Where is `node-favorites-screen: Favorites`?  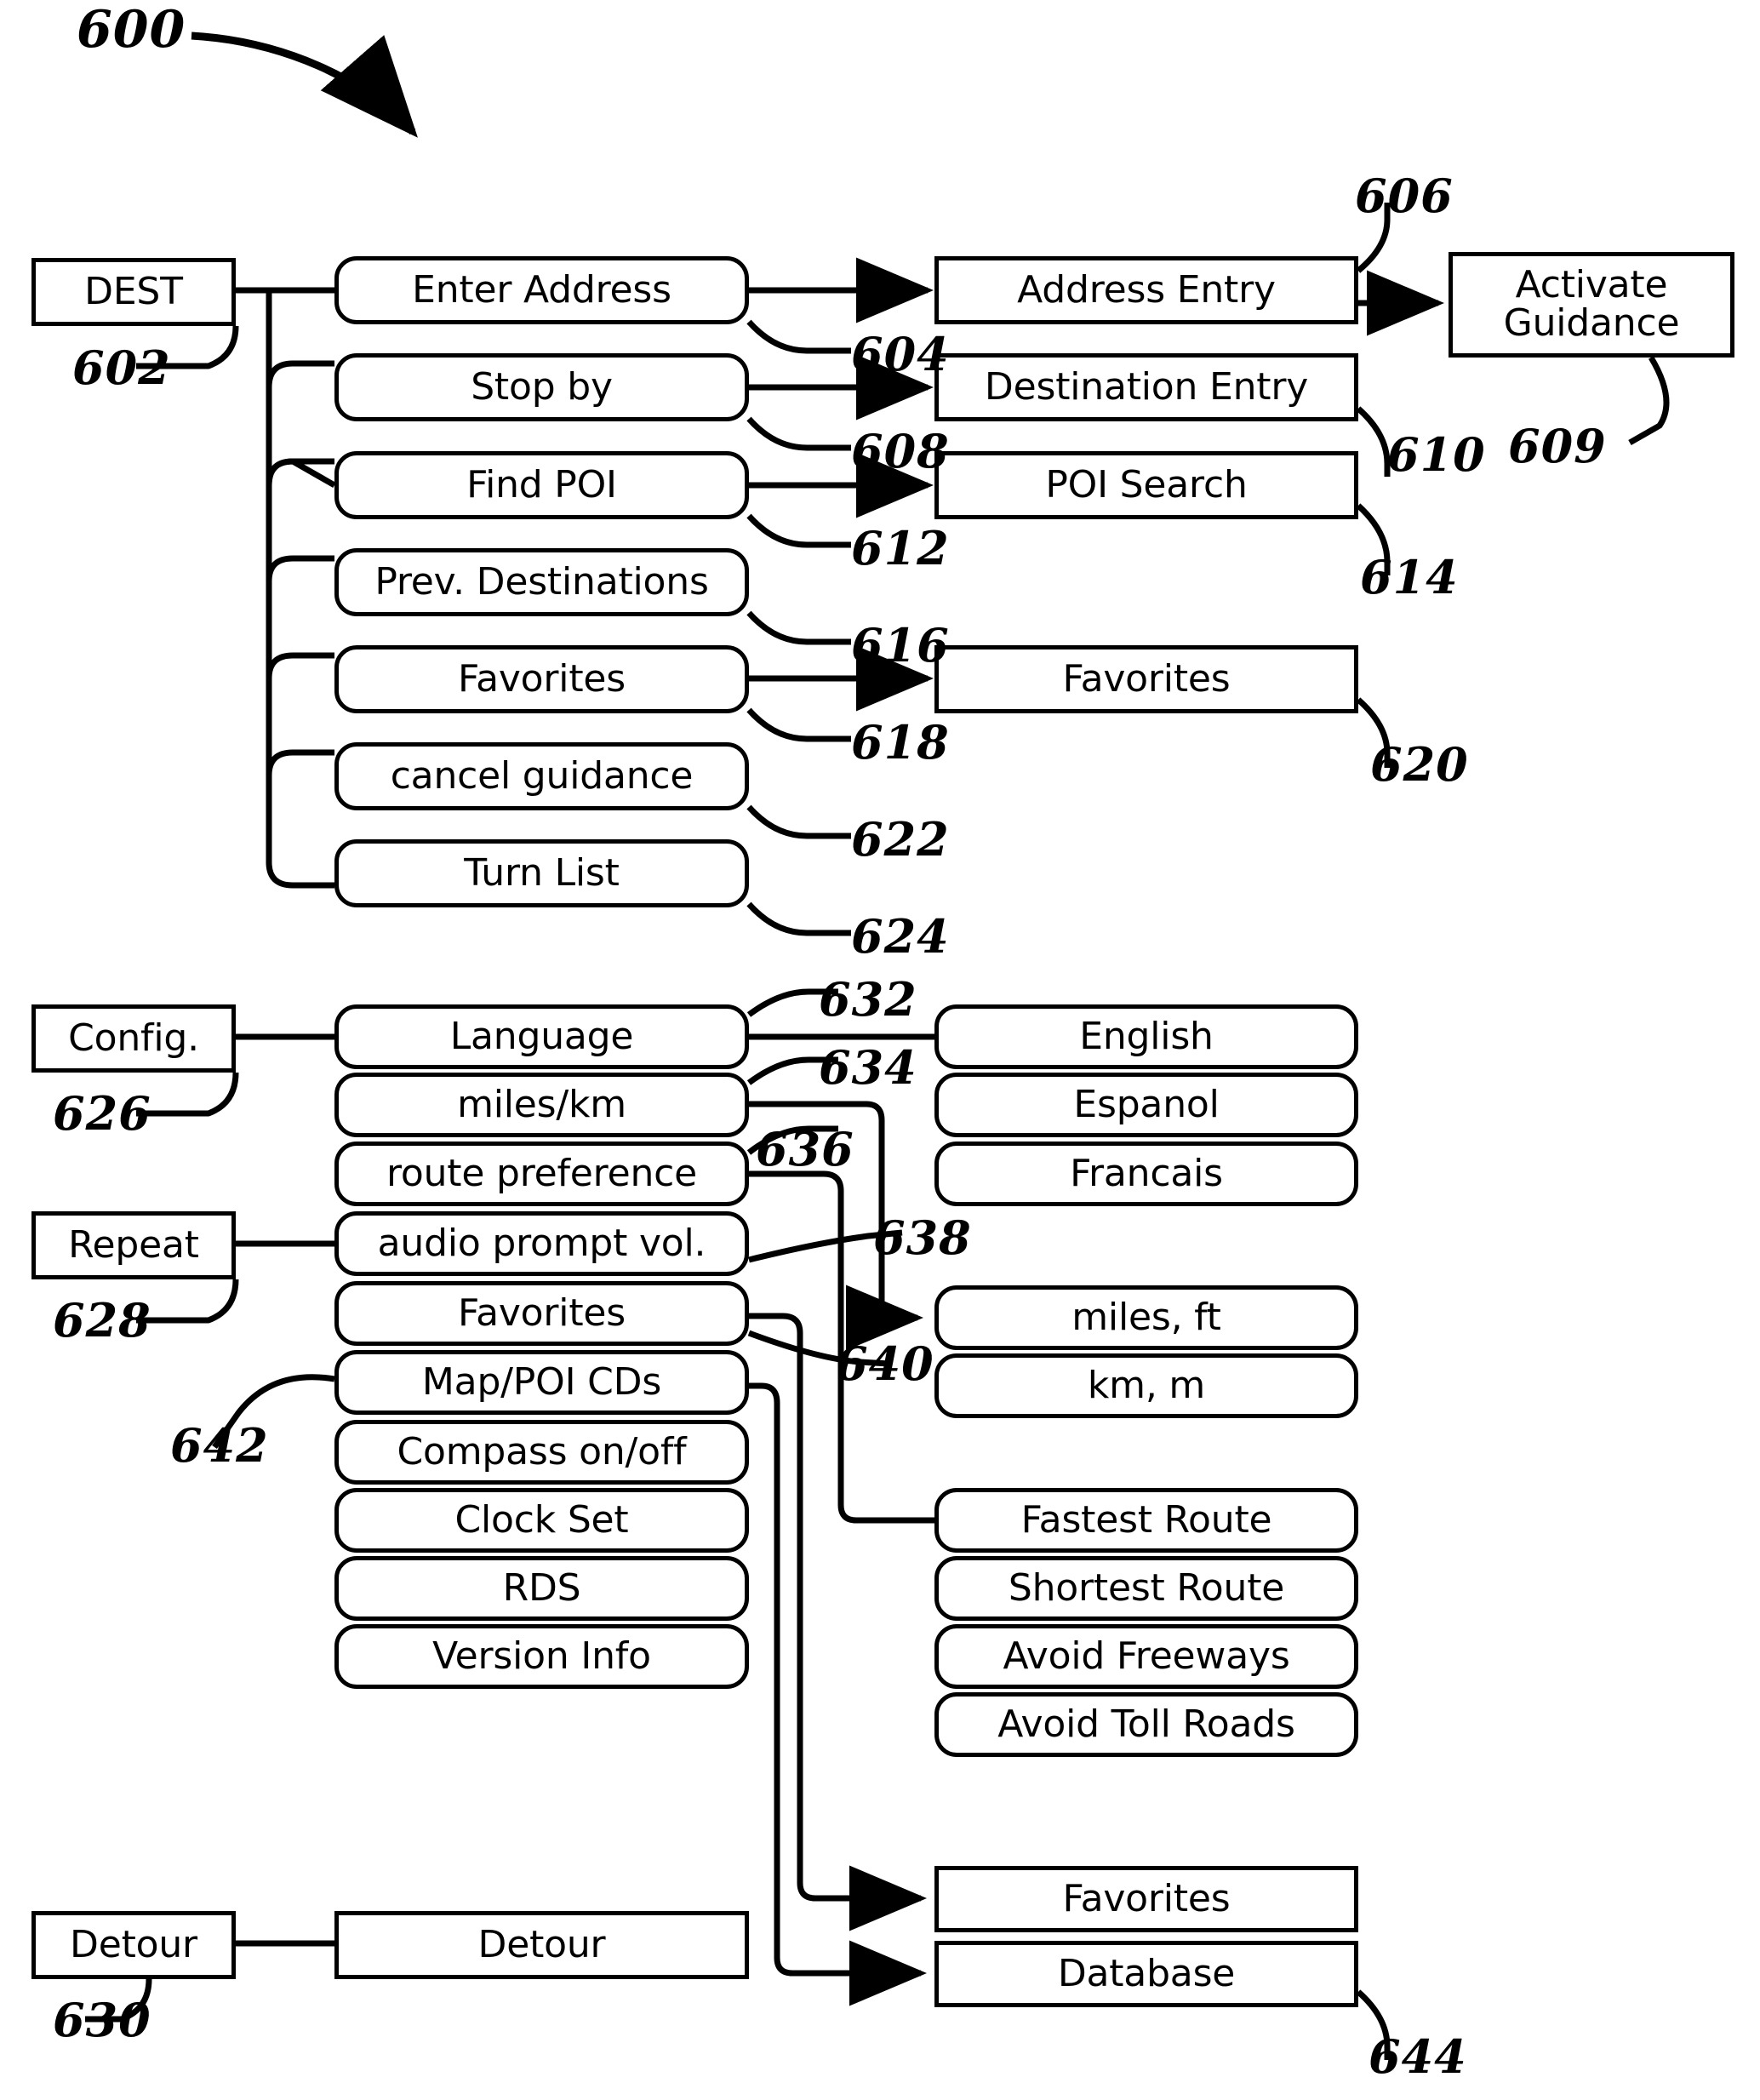
node-favorites-screen: Favorites is located at coordinates (1146, 679).